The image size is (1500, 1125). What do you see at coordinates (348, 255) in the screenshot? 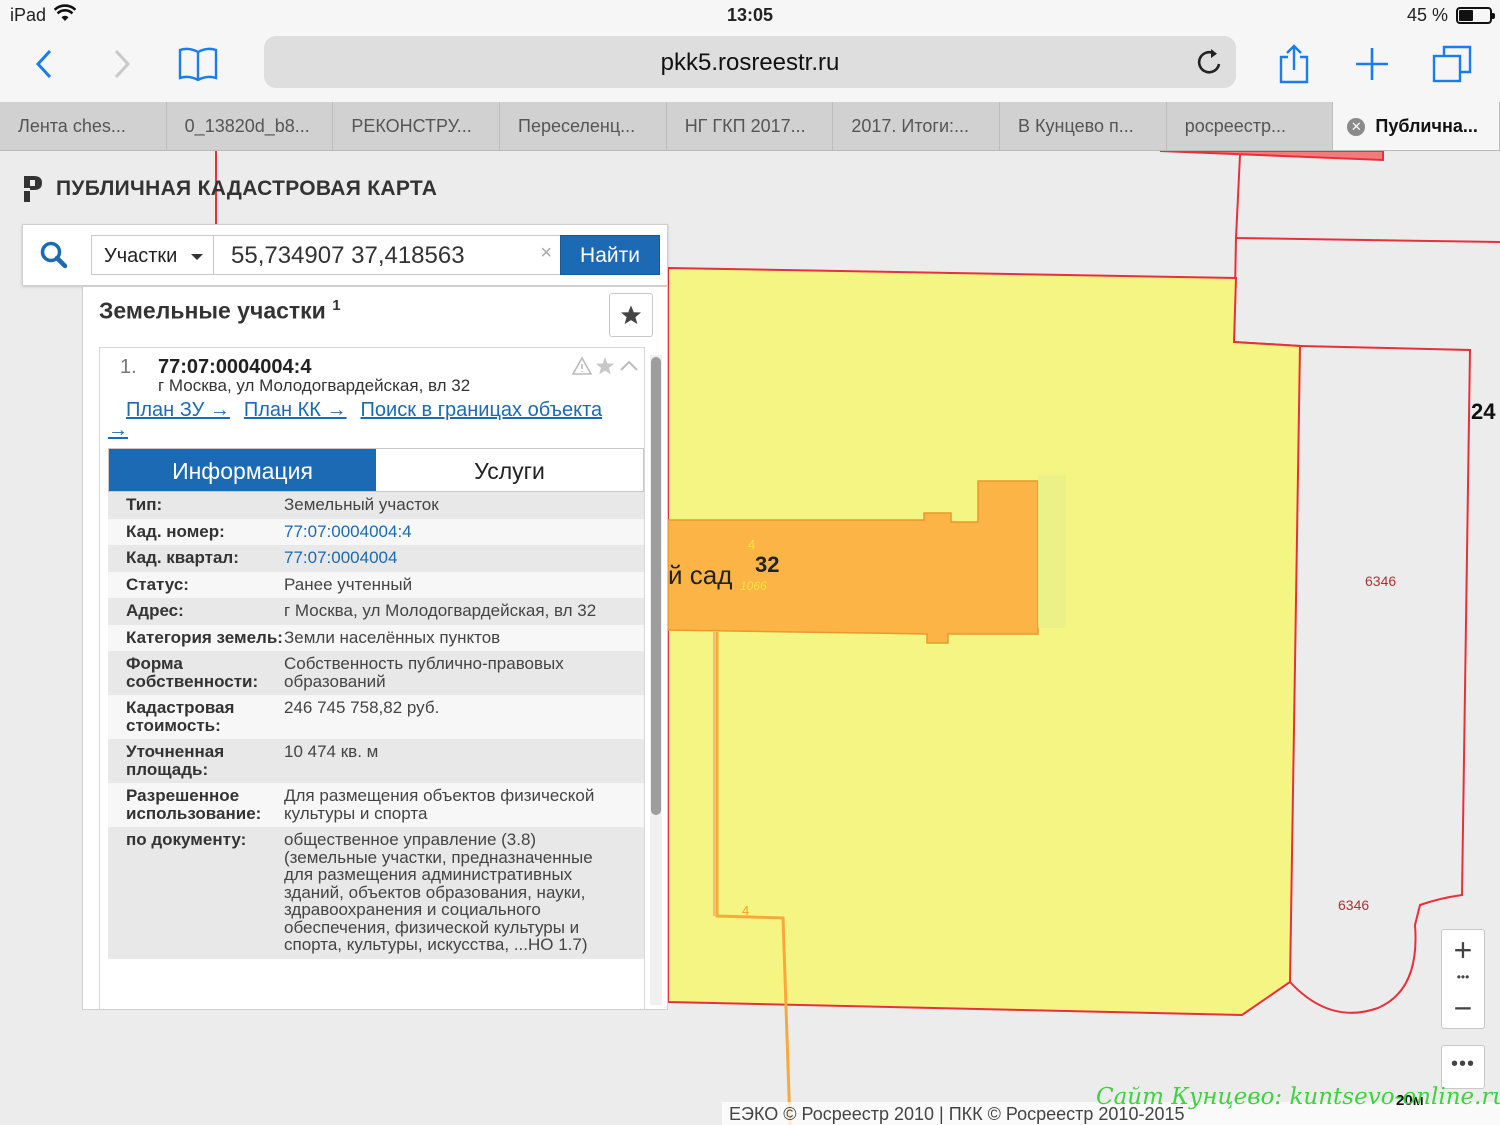
I see `search-query: 55,734907 37,418563` at bounding box center [348, 255].